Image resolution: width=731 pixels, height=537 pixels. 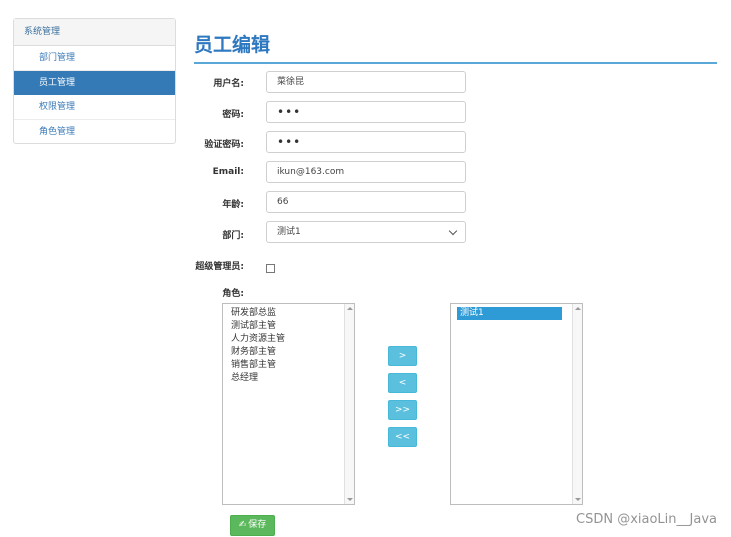 I want to click on email-value: ikun@163.com, so click(x=311, y=172).